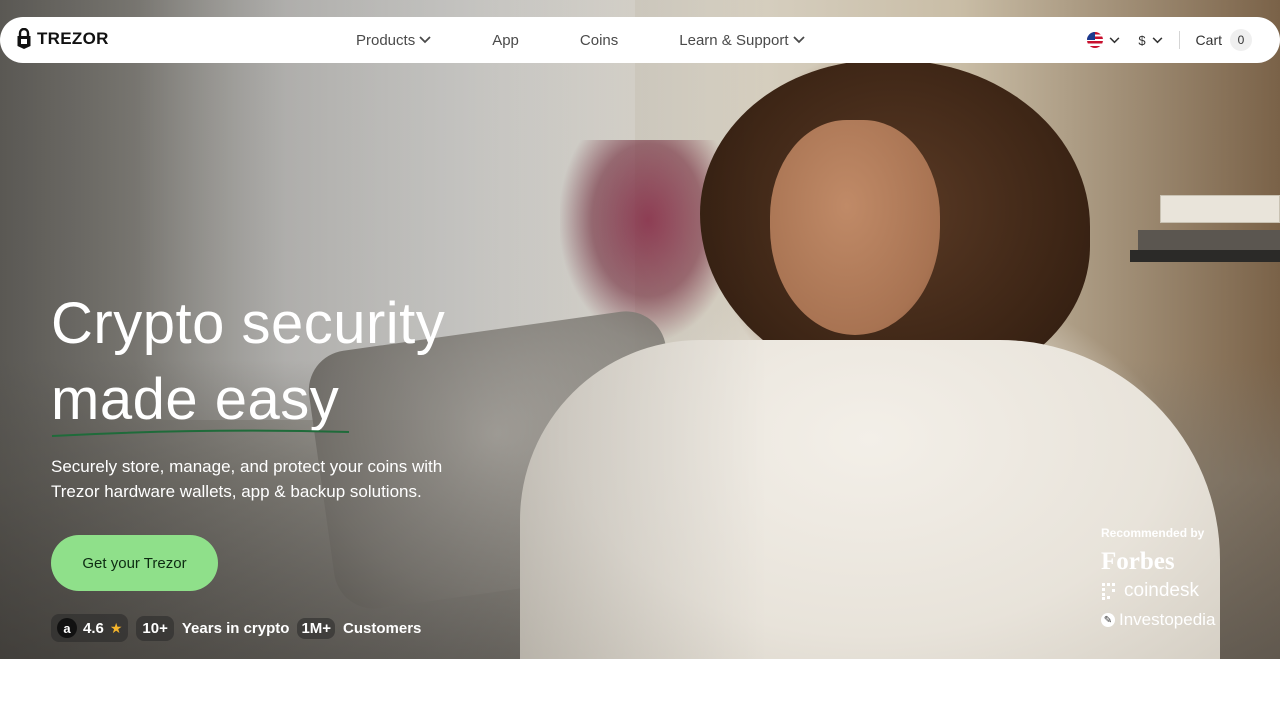 The width and height of the screenshot is (1280, 720). Describe the element at coordinates (734, 40) in the screenshot. I see `nav-learn-support-label: Learn & Support` at that location.